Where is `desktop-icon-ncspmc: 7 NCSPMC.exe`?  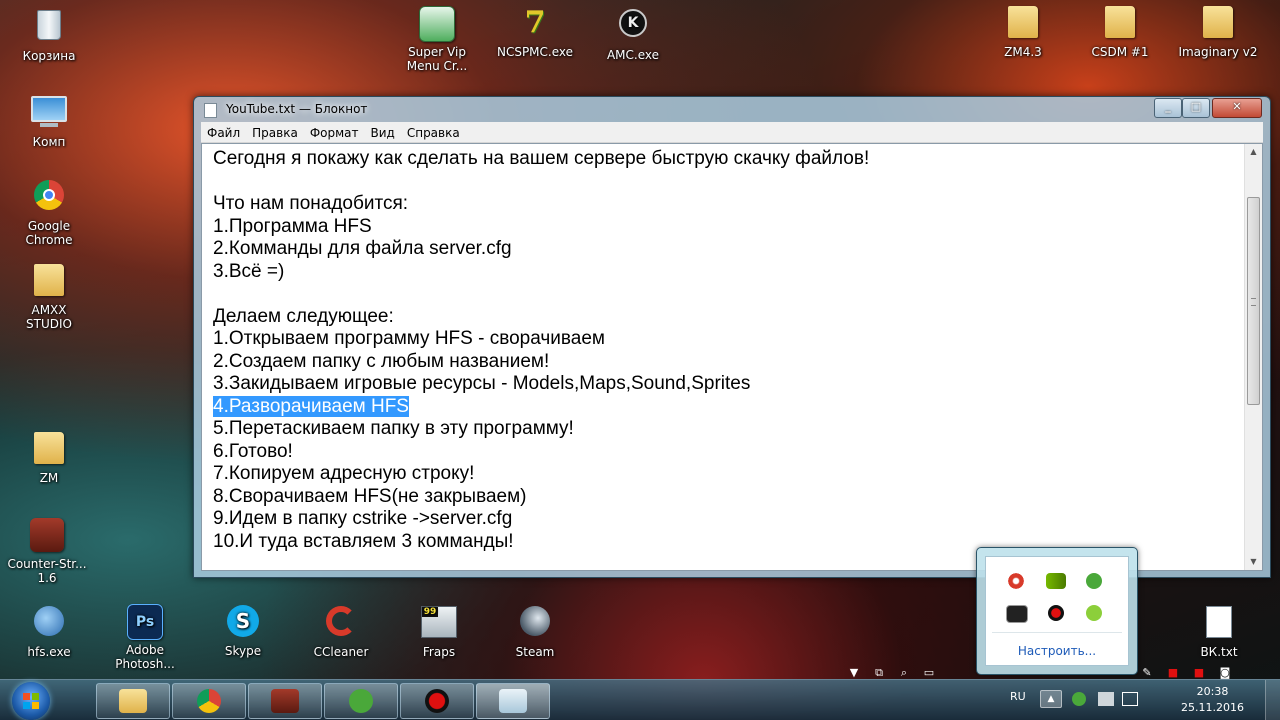
desktop-icon-ncspmc: 7 NCSPMC.exe is located at coordinates (535, 32).